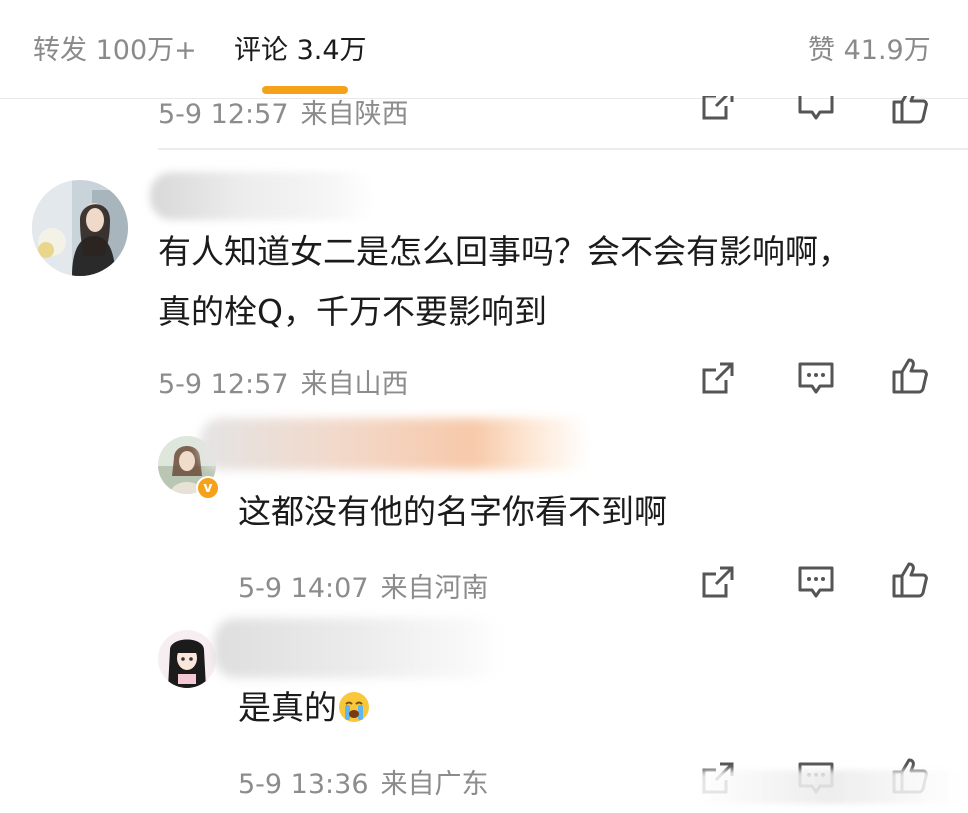 The height and width of the screenshot is (813, 968). What do you see at coordinates (395, 444) in the screenshot?
I see `reply-1-username-blurred` at bounding box center [395, 444].